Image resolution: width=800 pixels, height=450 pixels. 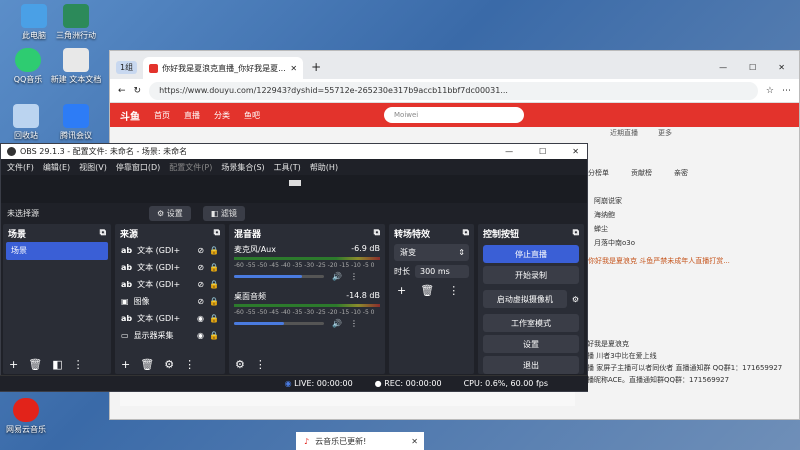 What do you see at coordinates (170, 318) in the screenshot?
I see `source-item: ab 文本 (GDI+ ◉ 🔒` at bounding box center [170, 318].